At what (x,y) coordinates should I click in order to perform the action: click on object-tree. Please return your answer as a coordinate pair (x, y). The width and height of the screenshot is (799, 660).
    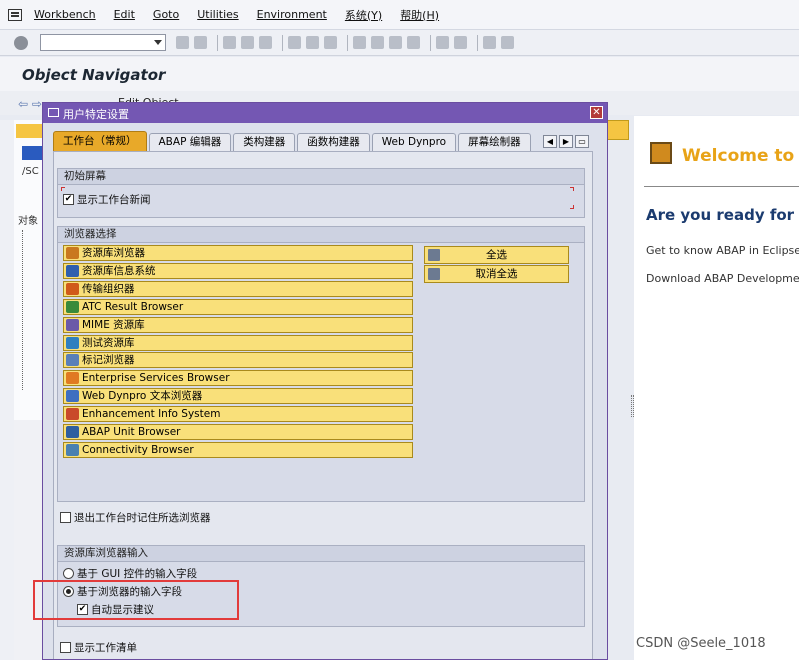
    Looking at the image, I should click on (31, 310).